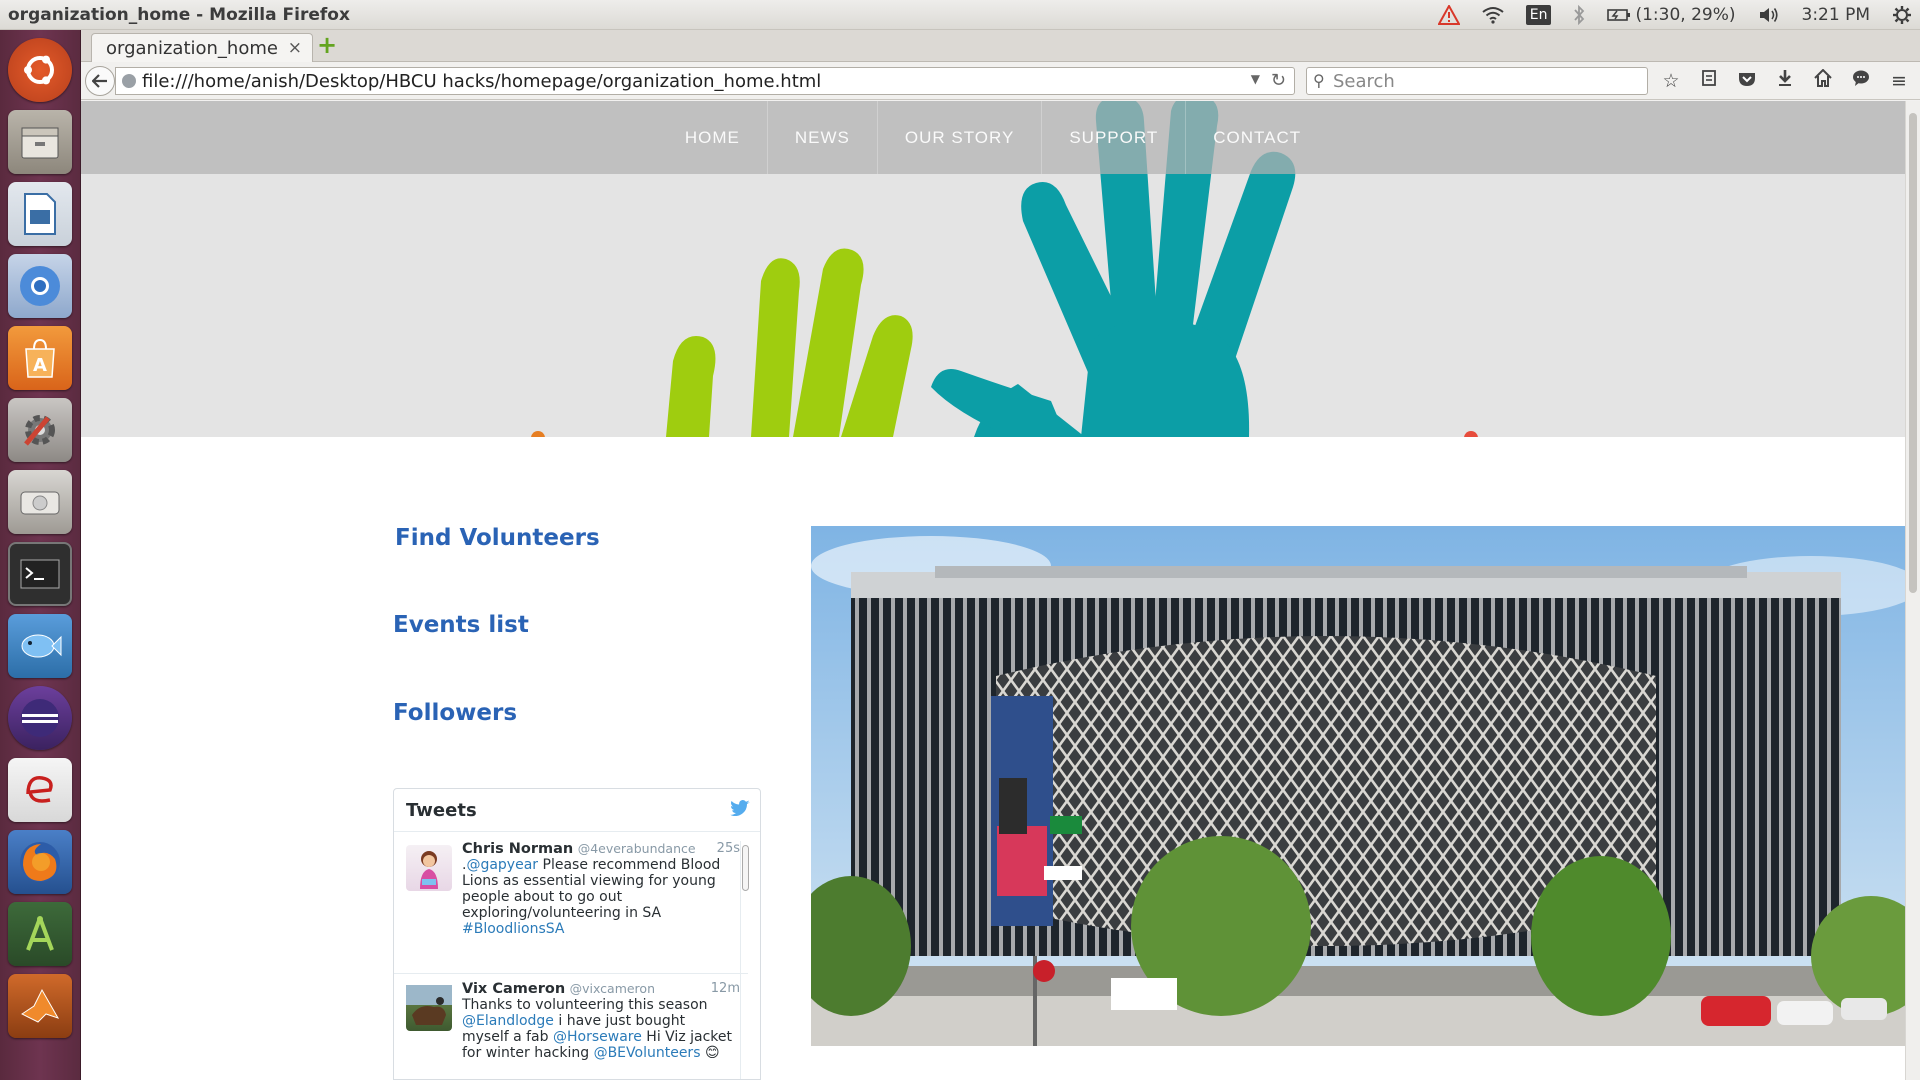 The width and height of the screenshot is (1920, 1080). Describe the element at coordinates (1671, 81) in the screenshot. I see `bookmark-star-icon: ☆` at that location.